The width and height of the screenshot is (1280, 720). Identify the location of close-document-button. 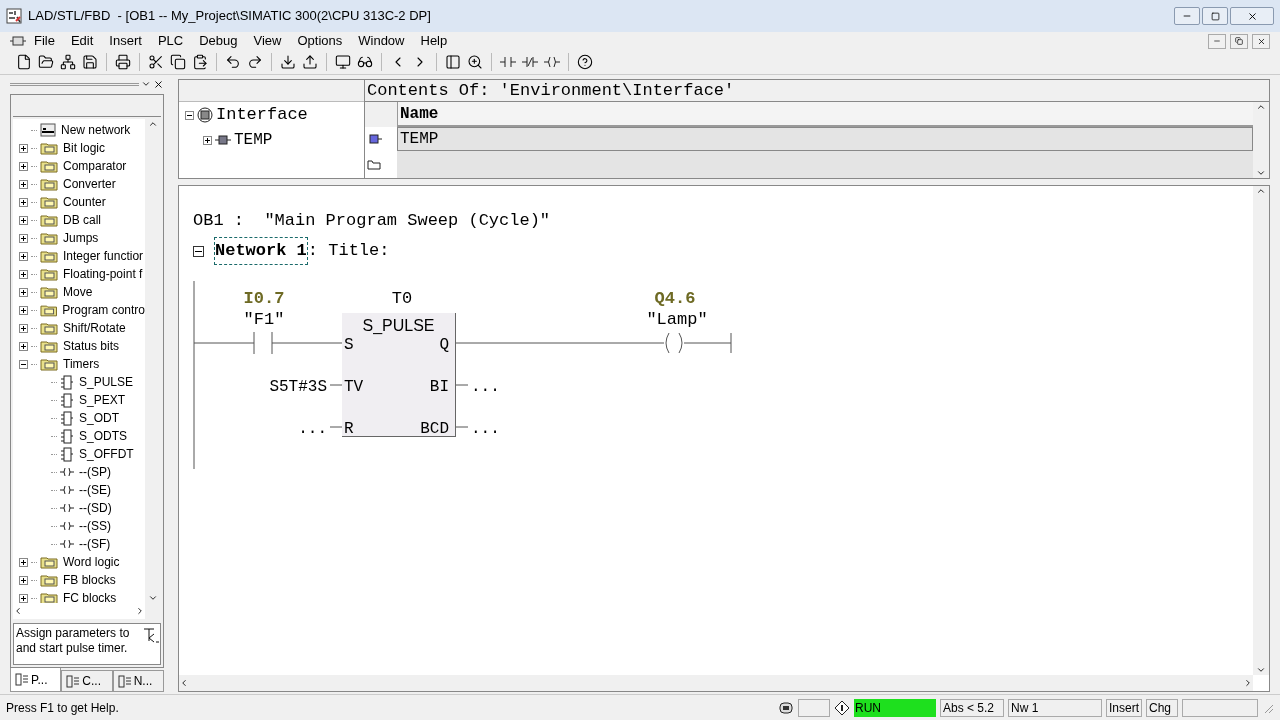
(1261, 41).